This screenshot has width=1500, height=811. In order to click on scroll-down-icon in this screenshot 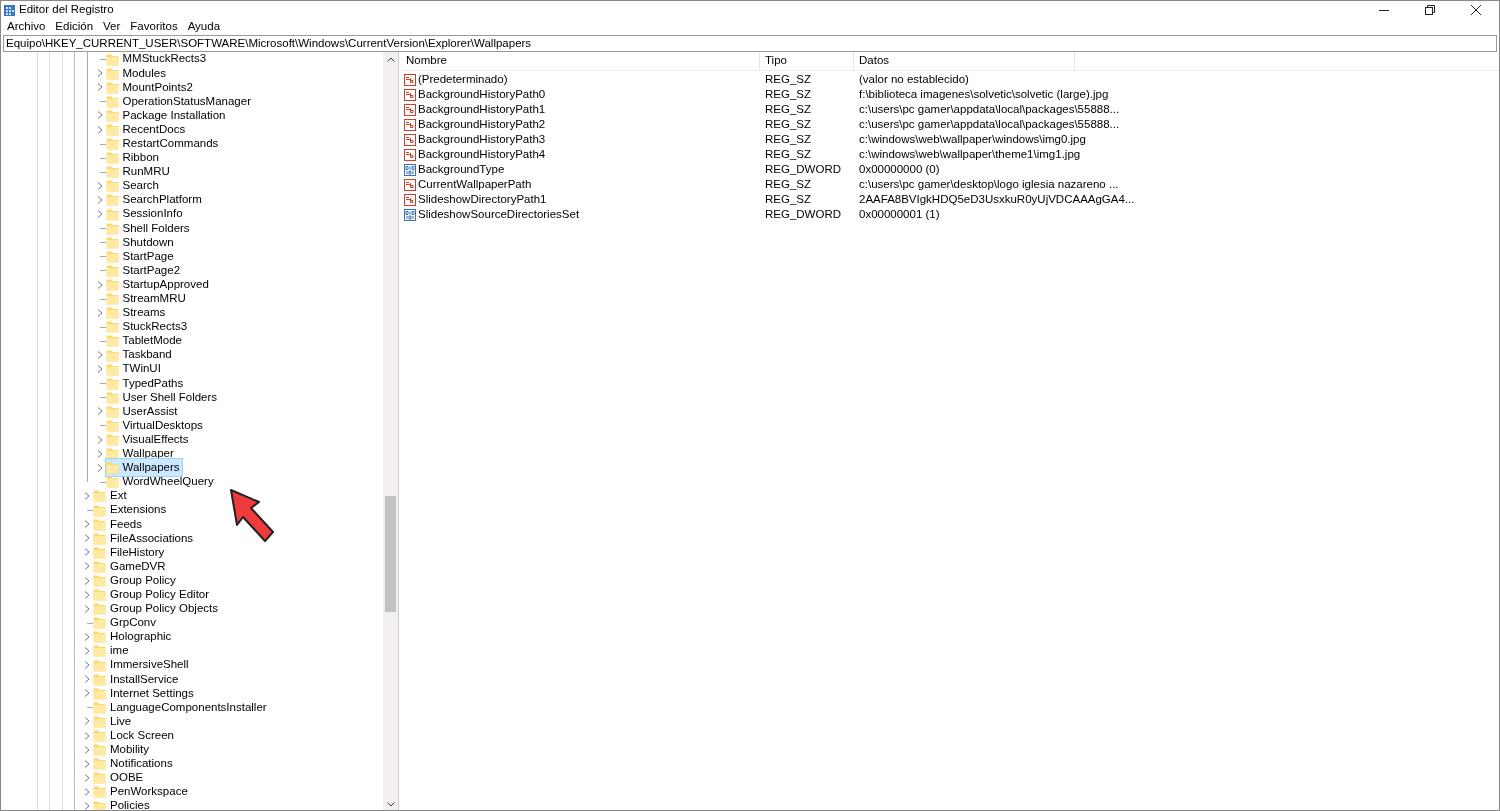, I will do `click(390, 804)`.